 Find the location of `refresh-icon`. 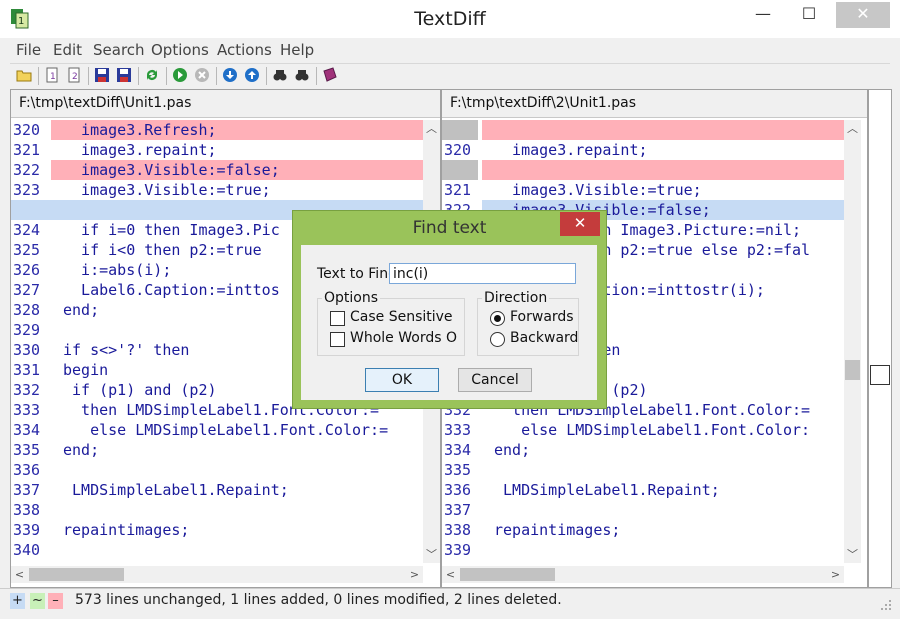

refresh-icon is located at coordinates (152, 75).